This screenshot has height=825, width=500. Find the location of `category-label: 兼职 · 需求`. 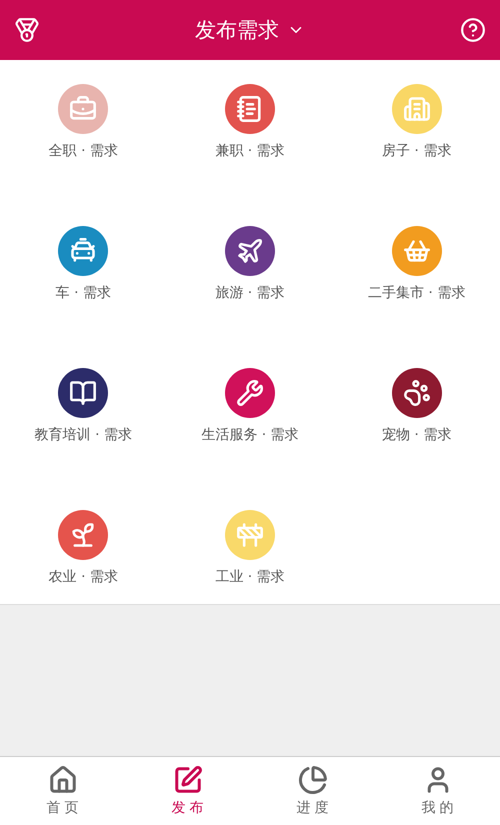

category-label: 兼职 · 需求 is located at coordinates (250, 151).